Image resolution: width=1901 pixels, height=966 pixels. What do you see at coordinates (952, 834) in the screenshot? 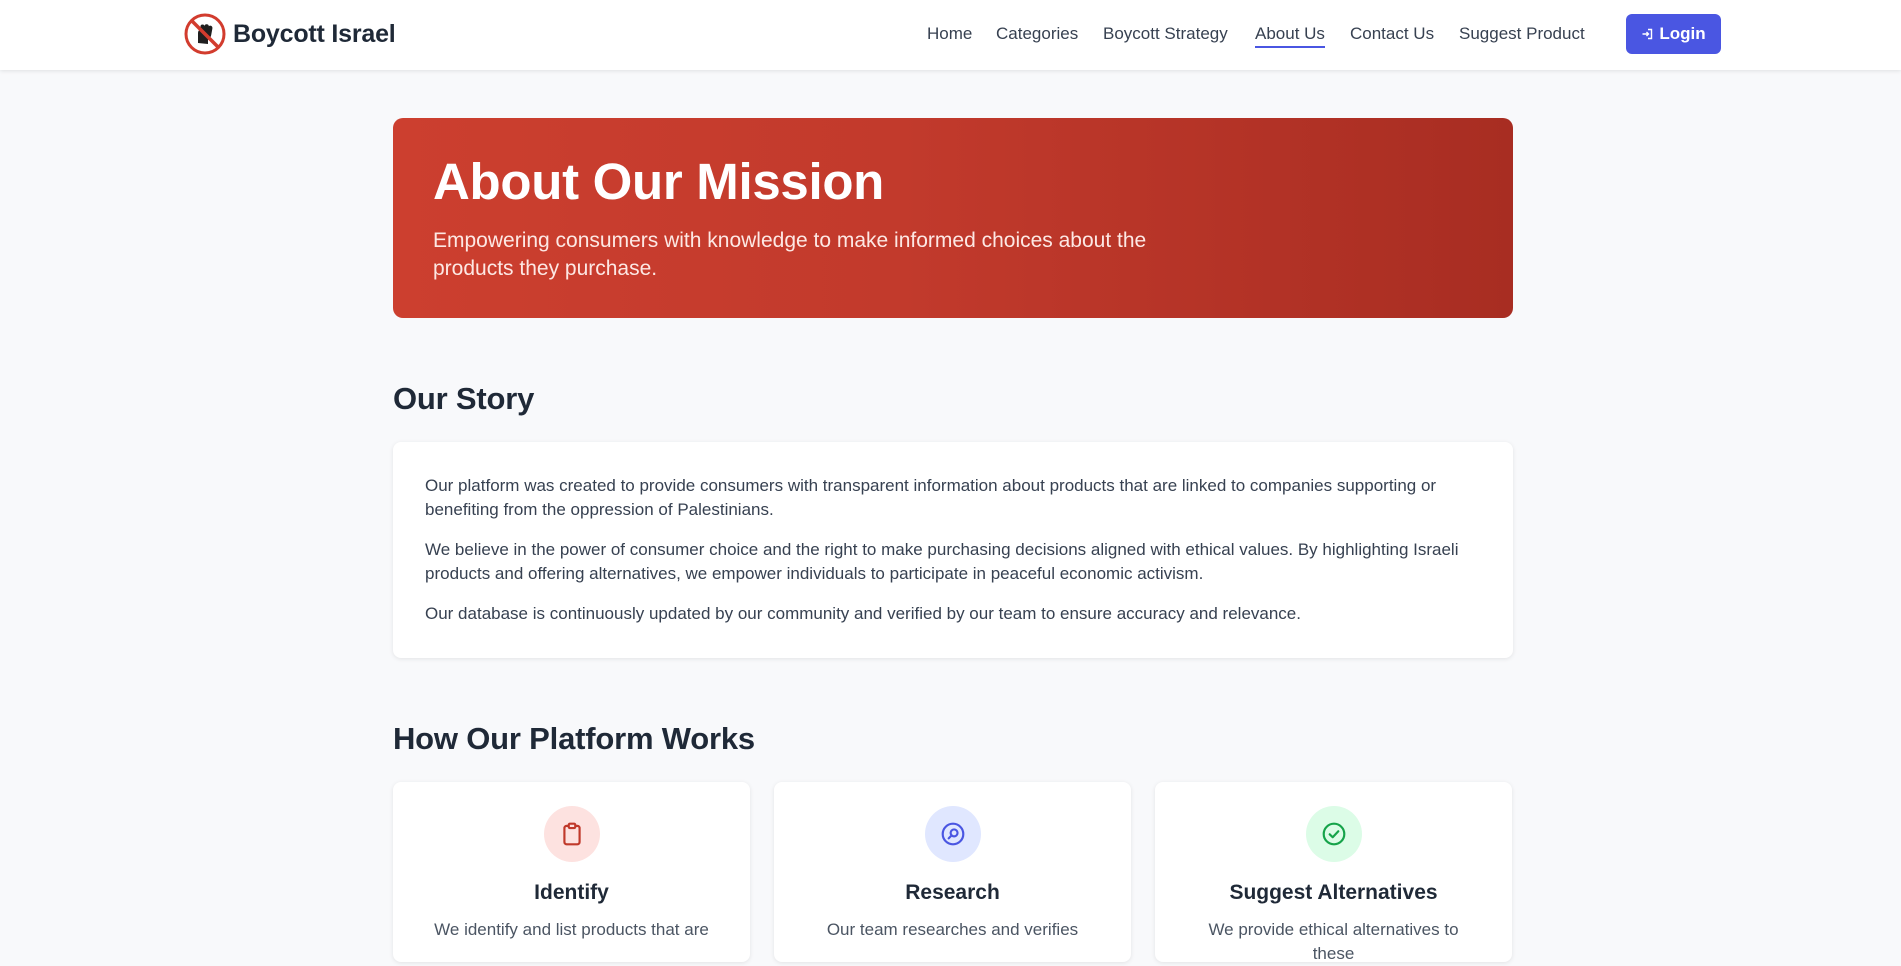
I see `search-icon` at bounding box center [952, 834].